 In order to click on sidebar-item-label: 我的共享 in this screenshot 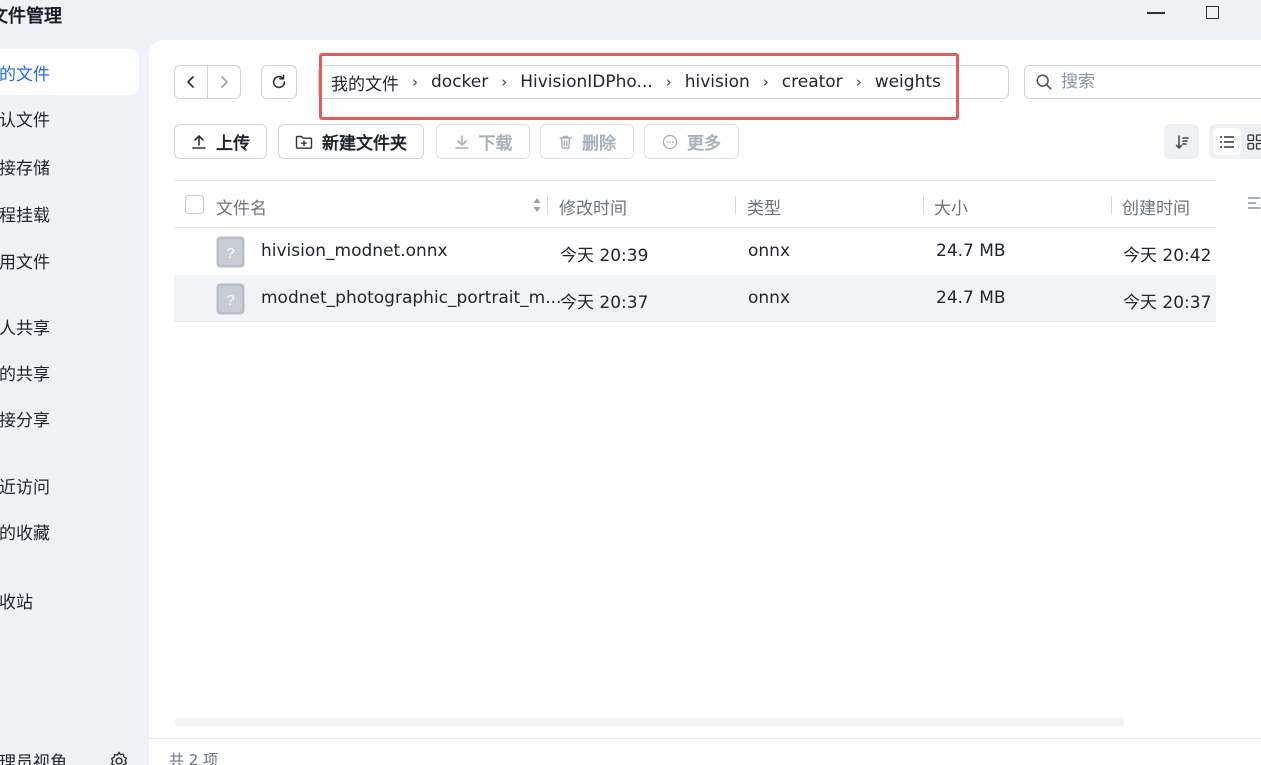, I will do `click(25, 374)`.